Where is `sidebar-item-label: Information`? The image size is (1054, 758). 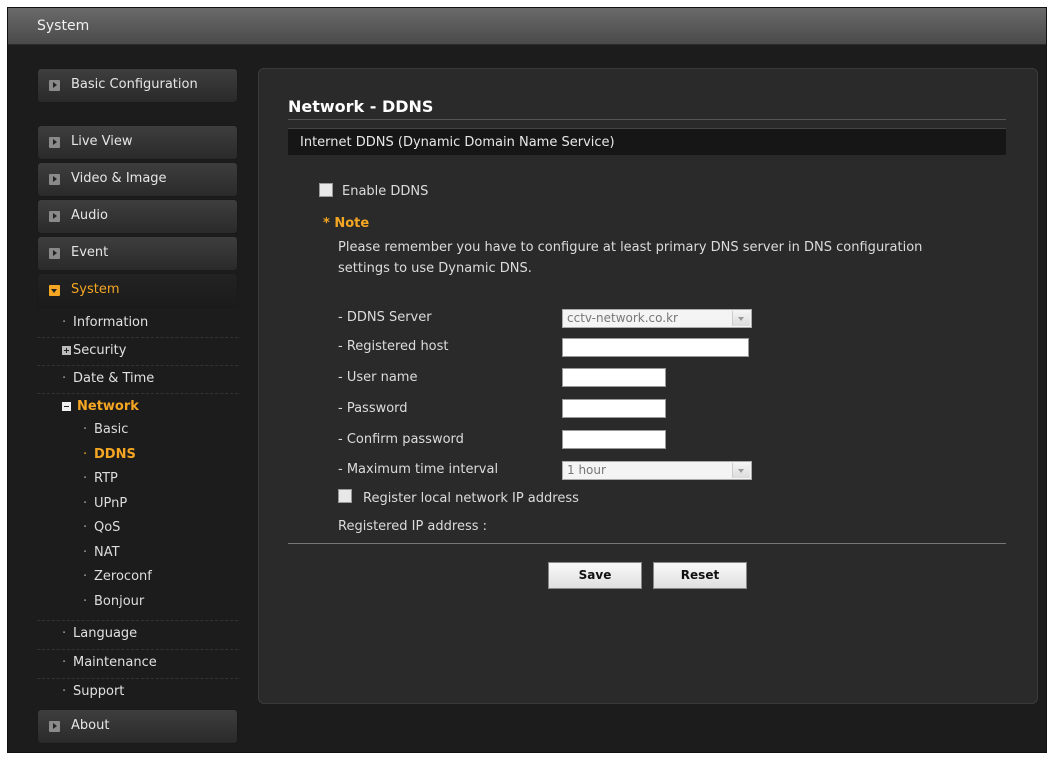
sidebar-item-label: Information is located at coordinates (111, 322).